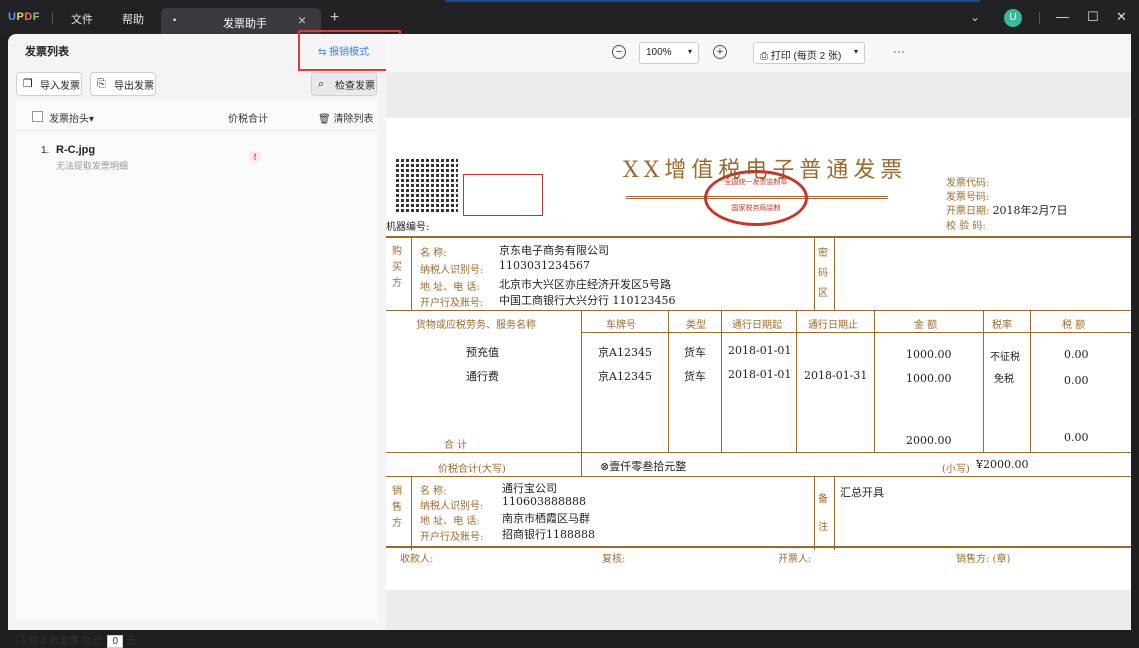 The height and width of the screenshot is (648, 1139). What do you see at coordinates (862, 492) in the screenshot?
I see `remark-text: 汇总开具` at bounding box center [862, 492].